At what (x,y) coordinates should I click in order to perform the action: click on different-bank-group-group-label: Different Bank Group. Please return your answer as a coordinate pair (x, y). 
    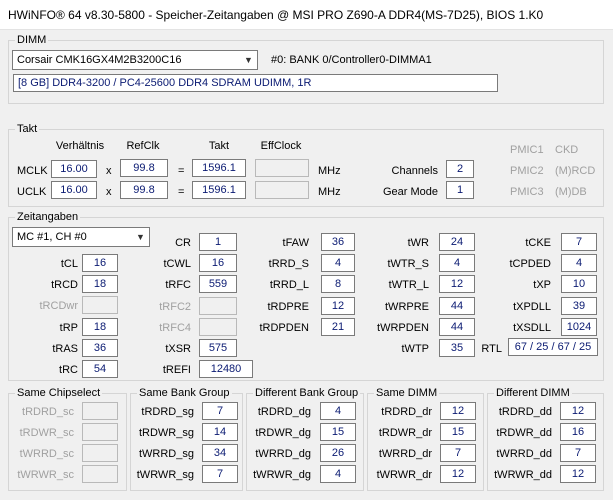
    Looking at the image, I should click on (307, 393).